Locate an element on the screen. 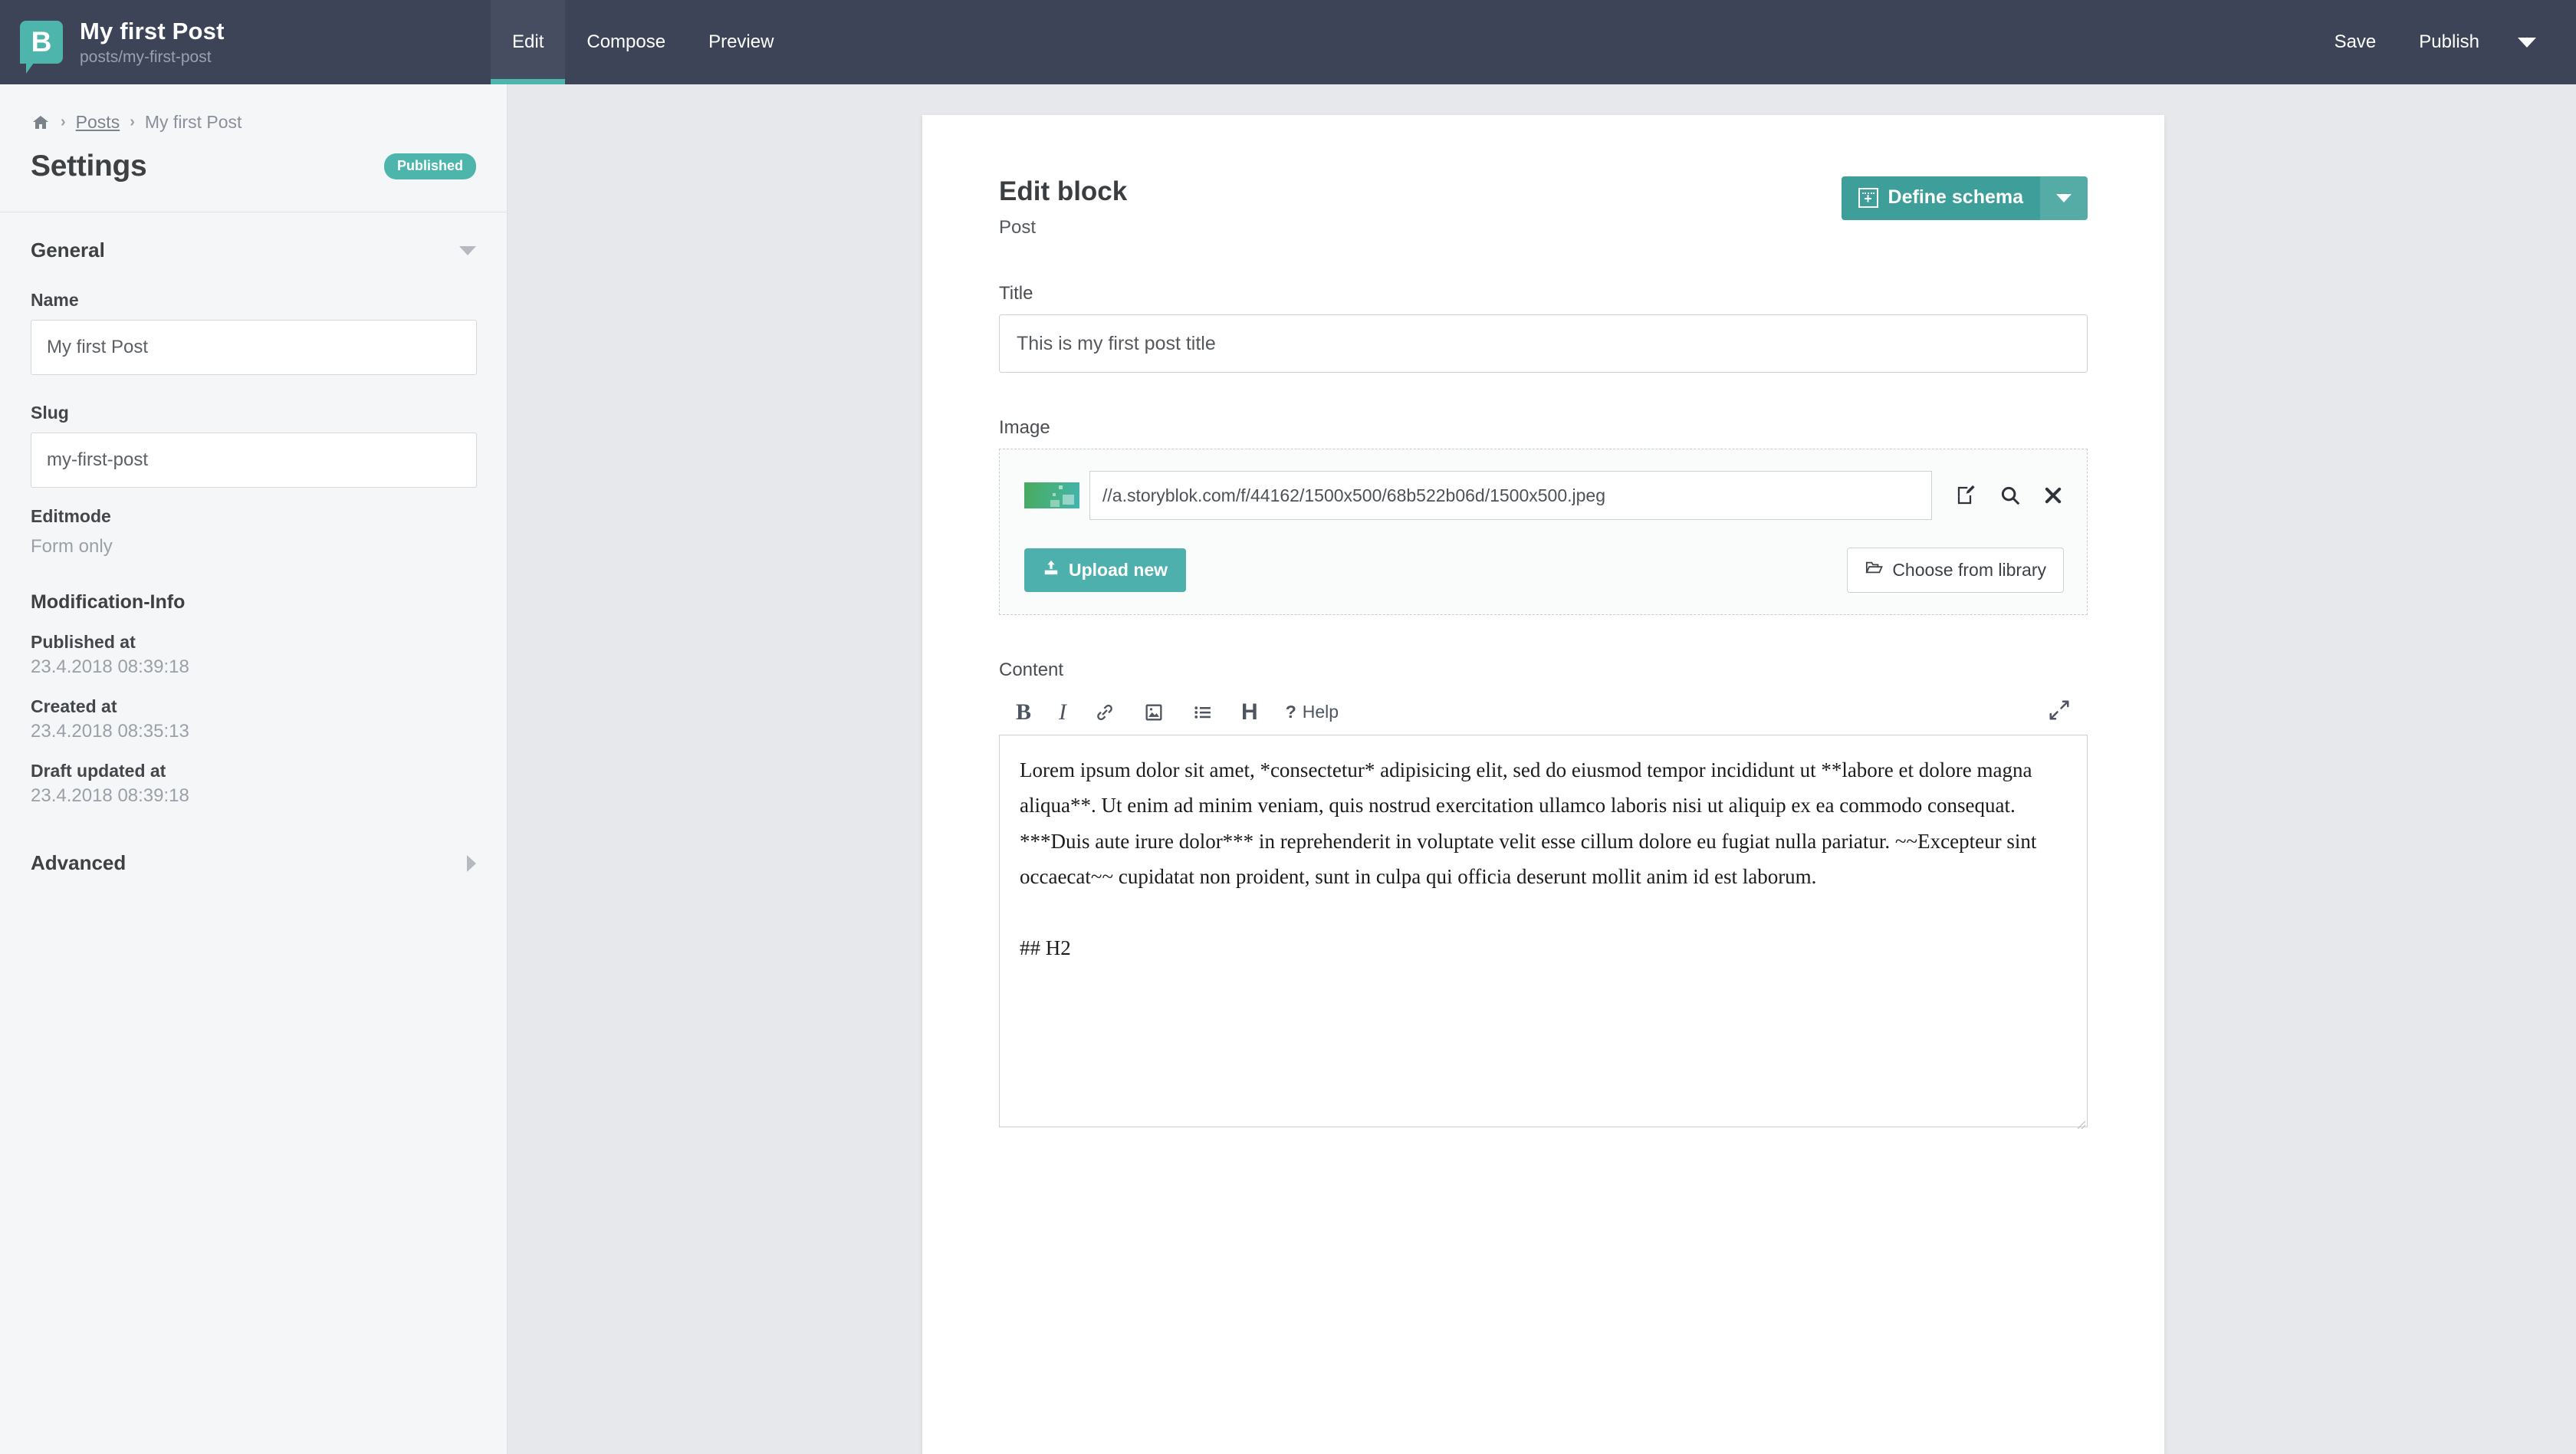  top-bar-actions: Save Publish is located at coordinates (2445, 42).